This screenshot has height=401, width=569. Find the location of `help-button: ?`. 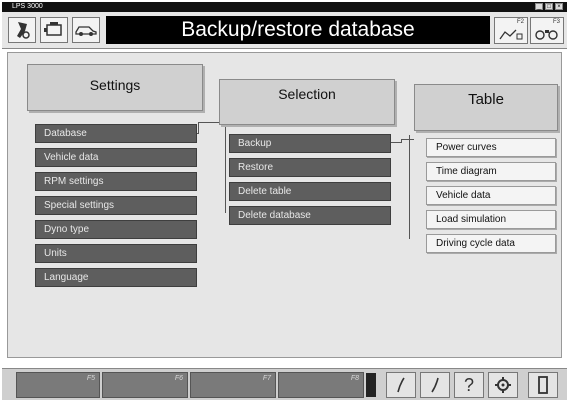

help-button: ? is located at coordinates (469, 385).